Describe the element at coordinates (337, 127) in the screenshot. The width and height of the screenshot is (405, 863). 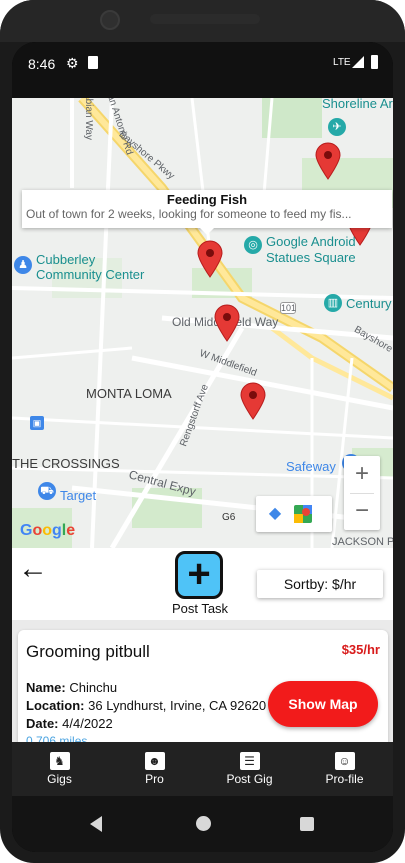
I see `shoreline-poi-icon: ✈` at that location.